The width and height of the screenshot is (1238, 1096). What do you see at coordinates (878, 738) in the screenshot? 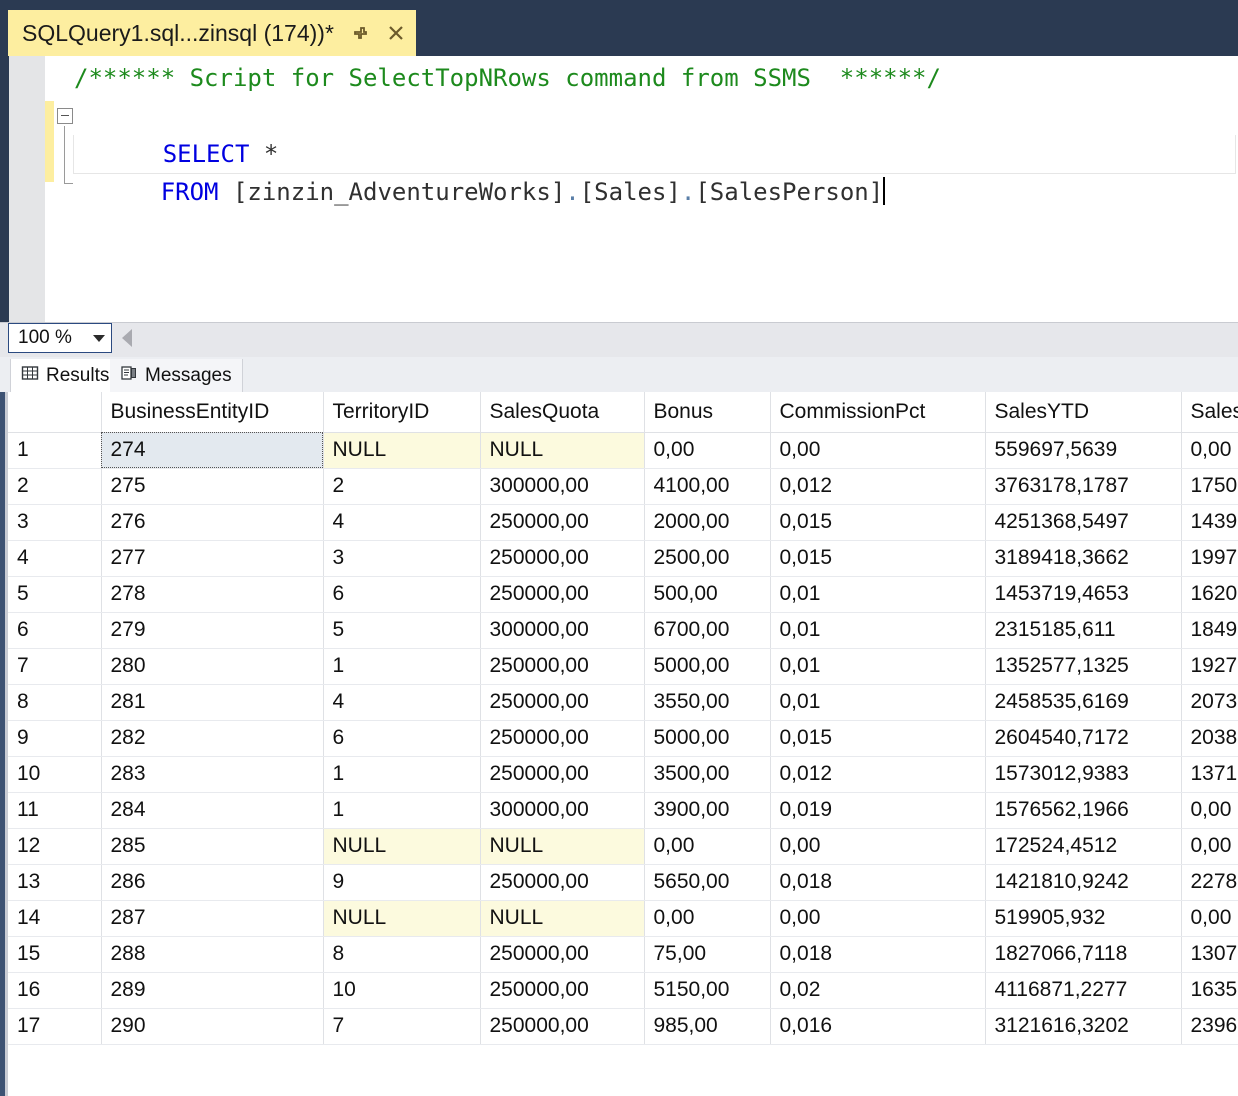
I see `cell-commissionpct: 0,015` at bounding box center [878, 738].